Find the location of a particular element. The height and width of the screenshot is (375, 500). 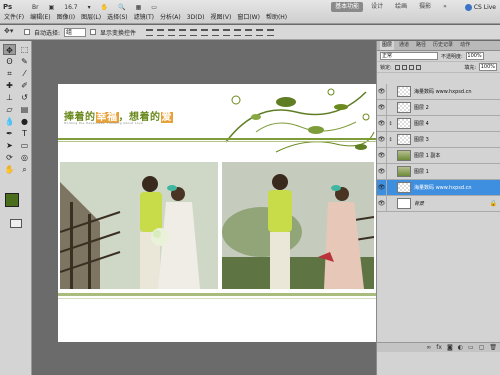

layer-row: 👁 图层 1 is located at coordinates (438, 171).